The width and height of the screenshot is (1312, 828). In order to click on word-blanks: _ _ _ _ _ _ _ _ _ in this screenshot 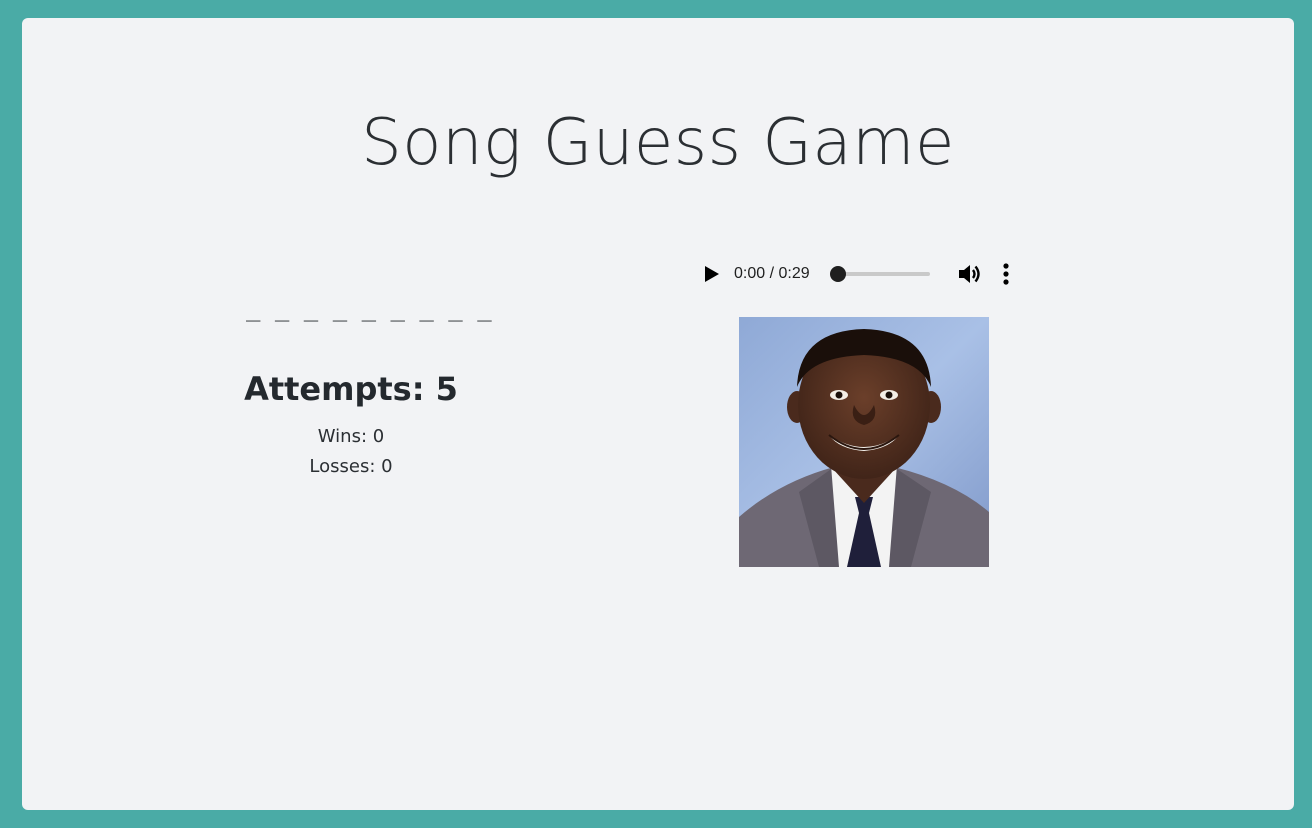, I will do `click(369, 308)`.